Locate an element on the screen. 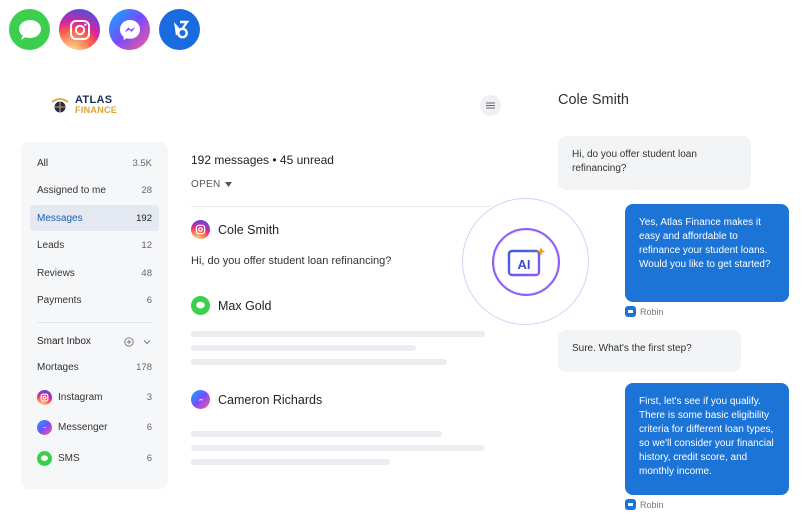 The image size is (812, 532). ai-label: AI is located at coordinates (523, 264).